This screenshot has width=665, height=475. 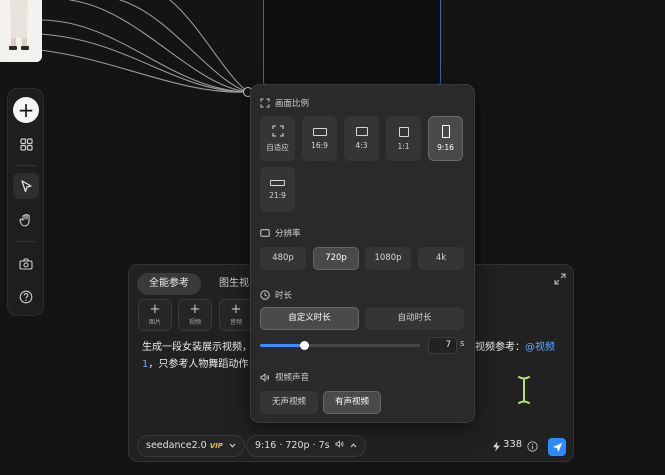 What do you see at coordinates (288, 234) in the screenshot?
I see `resolution-label: 分辨率` at bounding box center [288, 234].